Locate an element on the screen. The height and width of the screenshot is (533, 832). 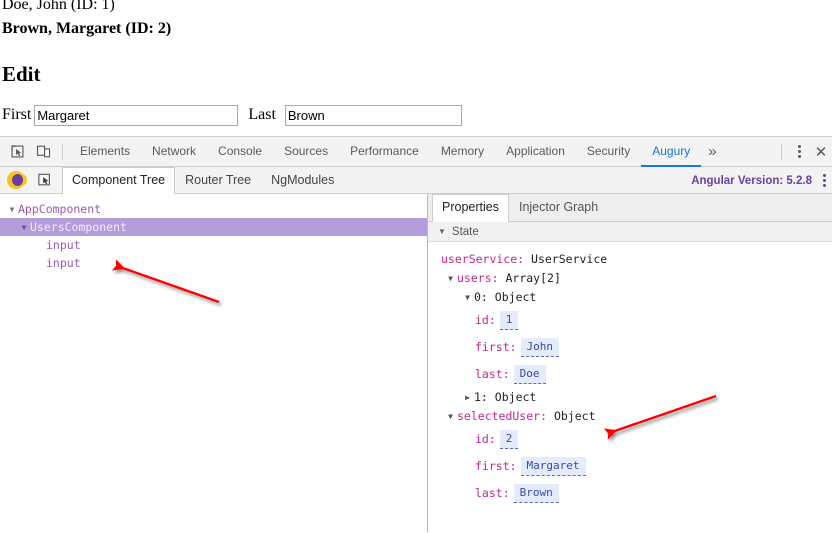
property-row-userservice: userService: UserService is located at coordinates (630, 259).